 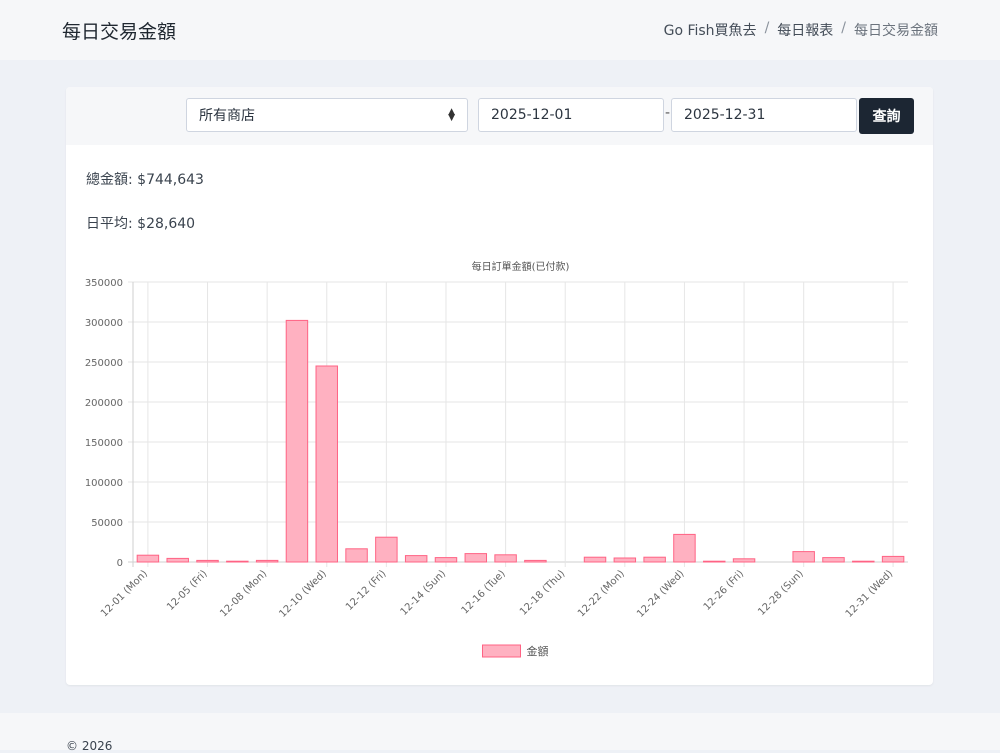 What do you see at coordinates (104, 363) in the screenshot?
I see `y-tick-label: 250000` at bounding box center [104, 363].